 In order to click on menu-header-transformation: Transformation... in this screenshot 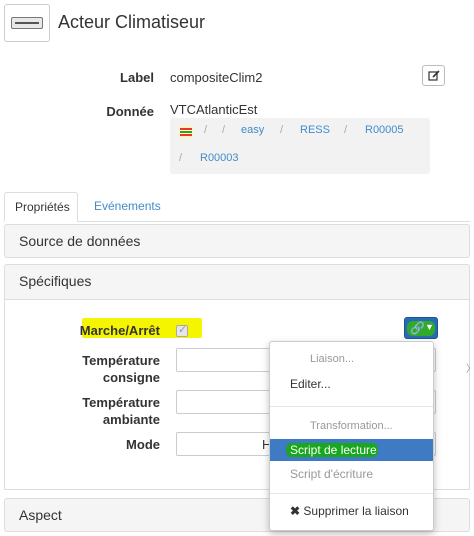, I will do `click(351, 426)`.